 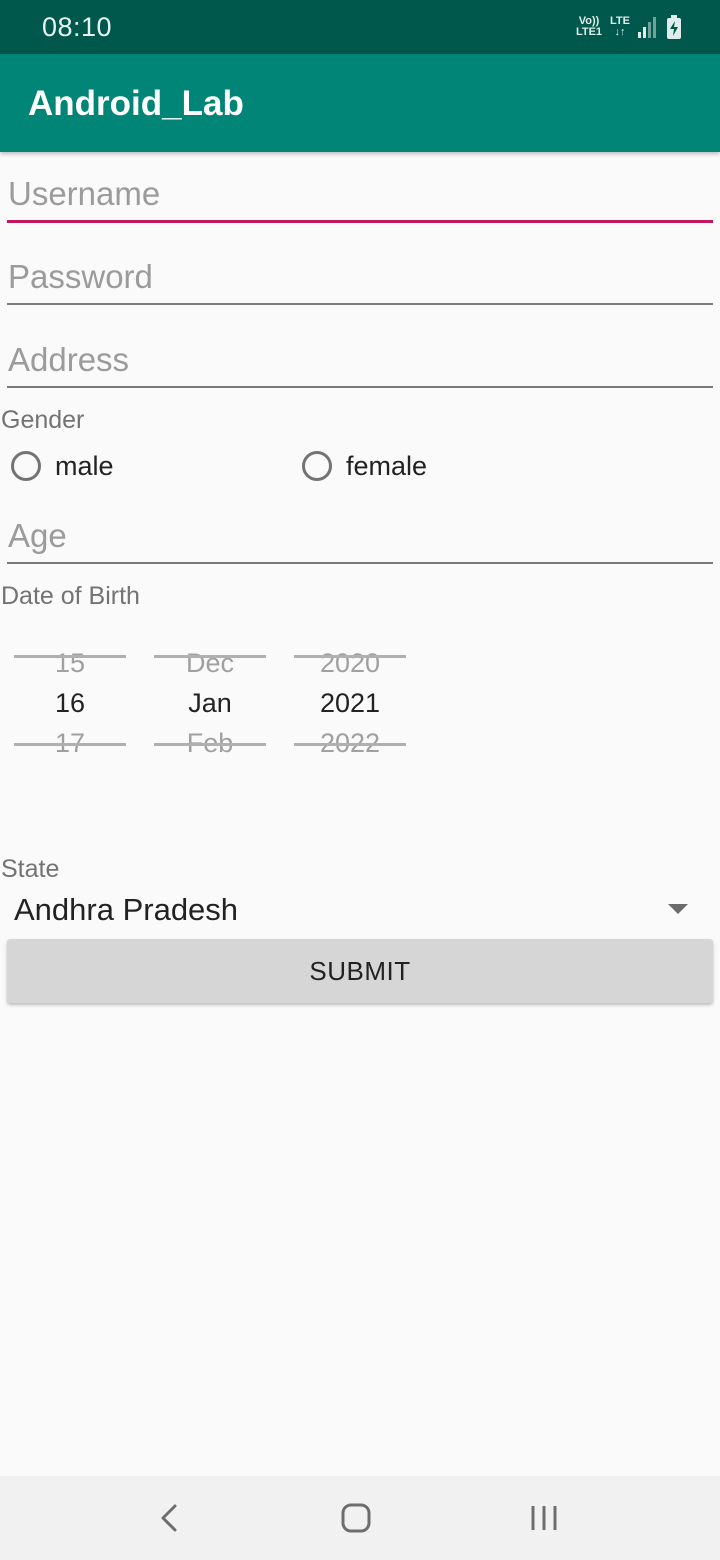 I want to click on password-field-container, so click(x=360, y=279).